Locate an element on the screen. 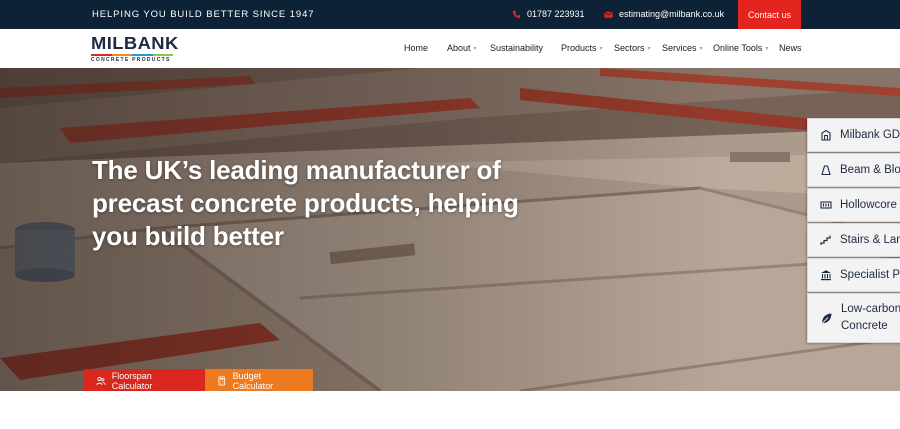  phone-link: 01787 223931 is located at coordinates (548, 14).